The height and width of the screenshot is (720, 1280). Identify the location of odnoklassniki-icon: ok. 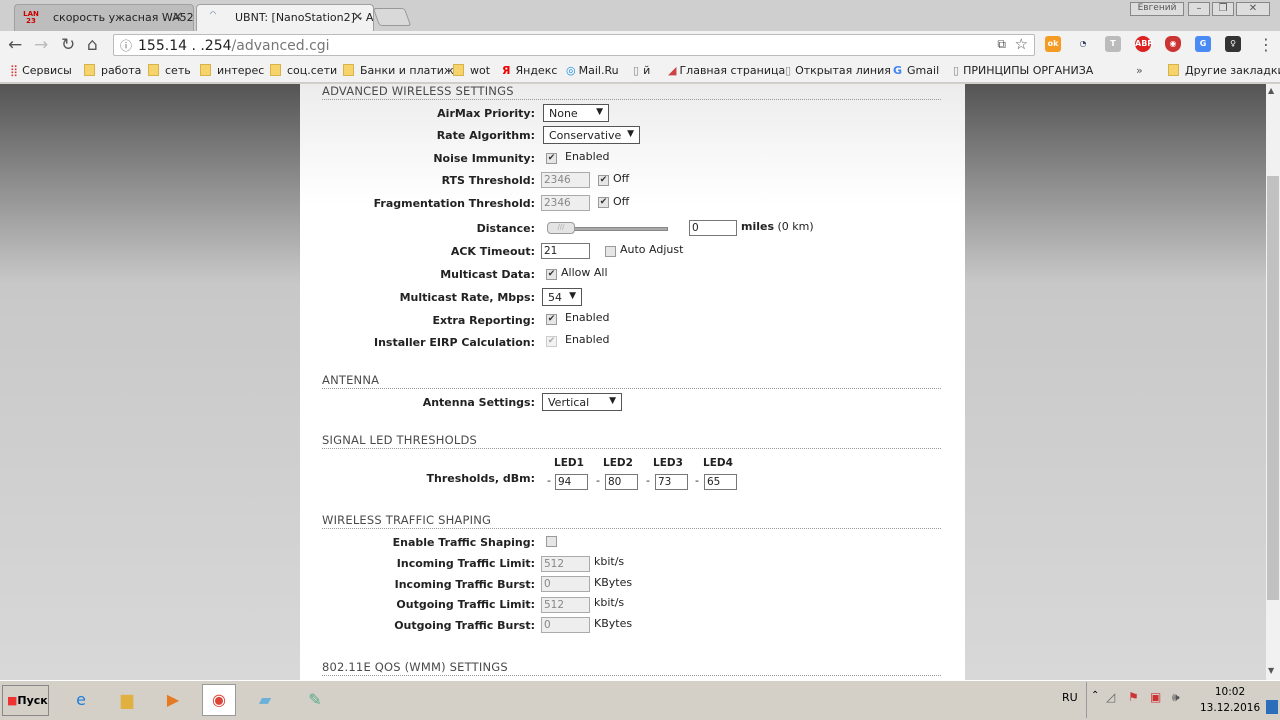
(1053, 44).